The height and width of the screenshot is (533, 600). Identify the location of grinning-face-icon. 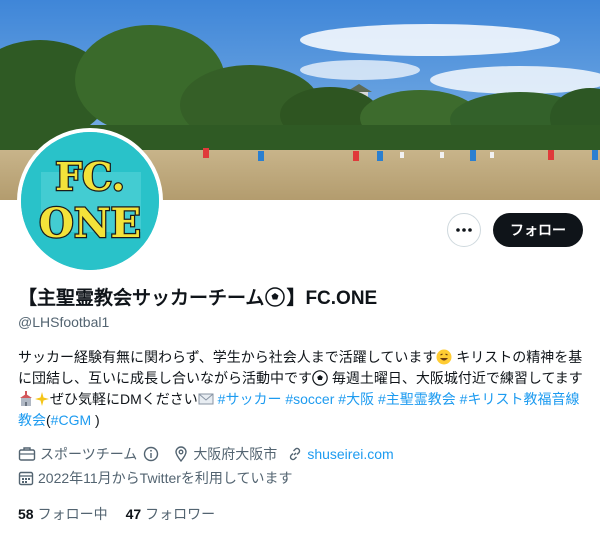
(444, 357).